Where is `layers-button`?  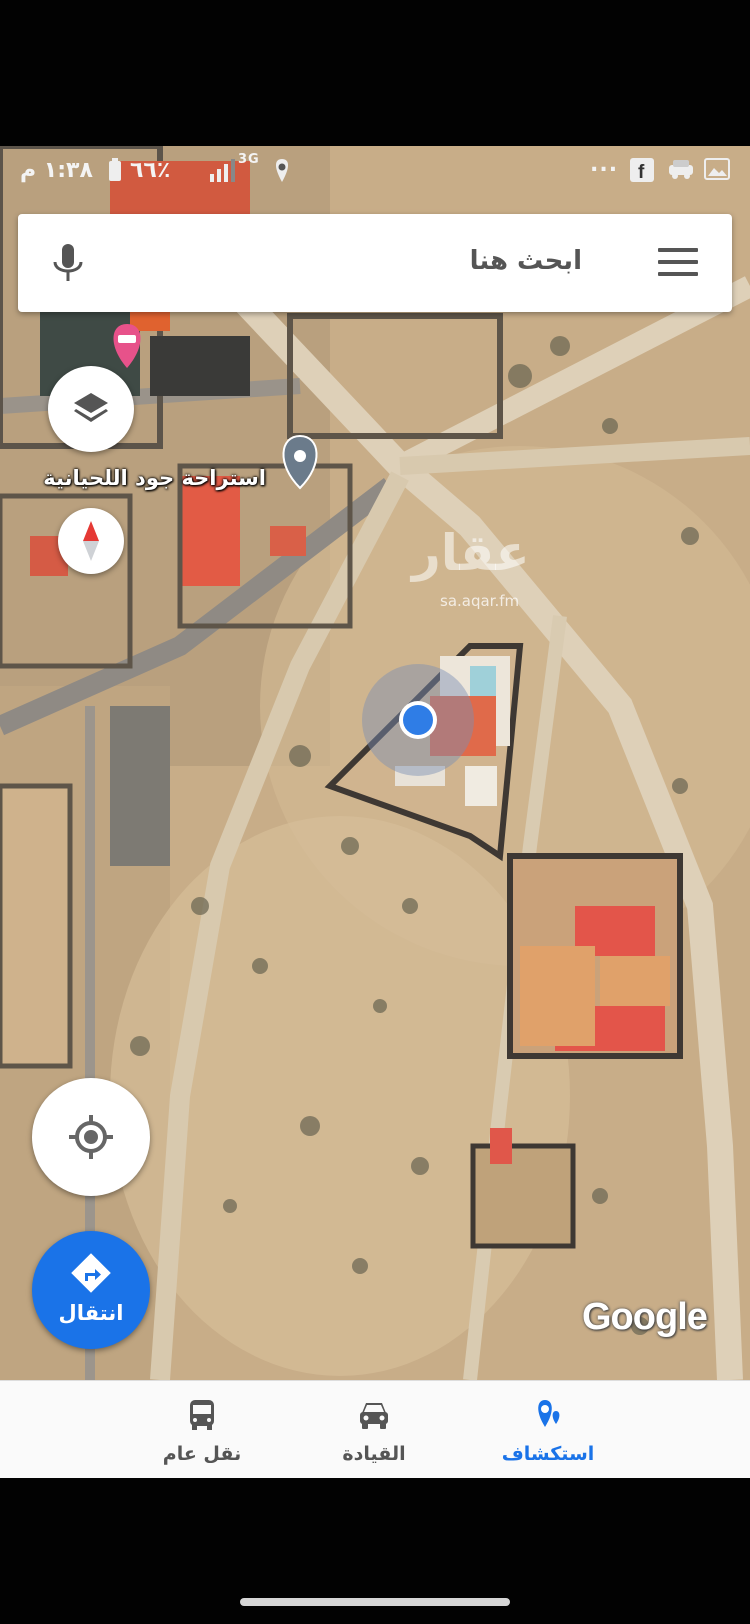
layers-button is located at coordinates (91, 409).